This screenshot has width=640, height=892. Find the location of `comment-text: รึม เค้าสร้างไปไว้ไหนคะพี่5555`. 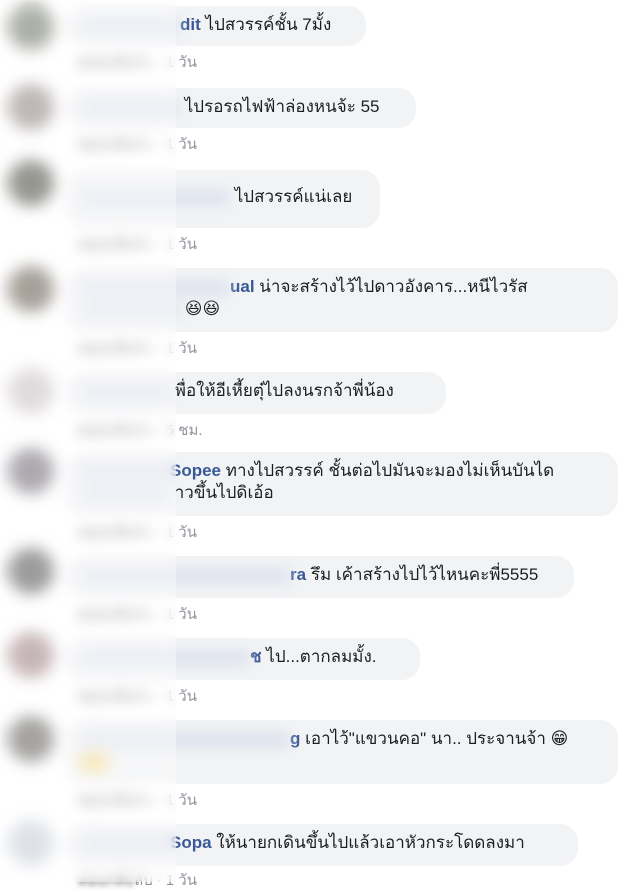

comment-text: รึม เค้าสร้างไปไว้ไหนคะพี่5555 is located at coordinates (424, 574).